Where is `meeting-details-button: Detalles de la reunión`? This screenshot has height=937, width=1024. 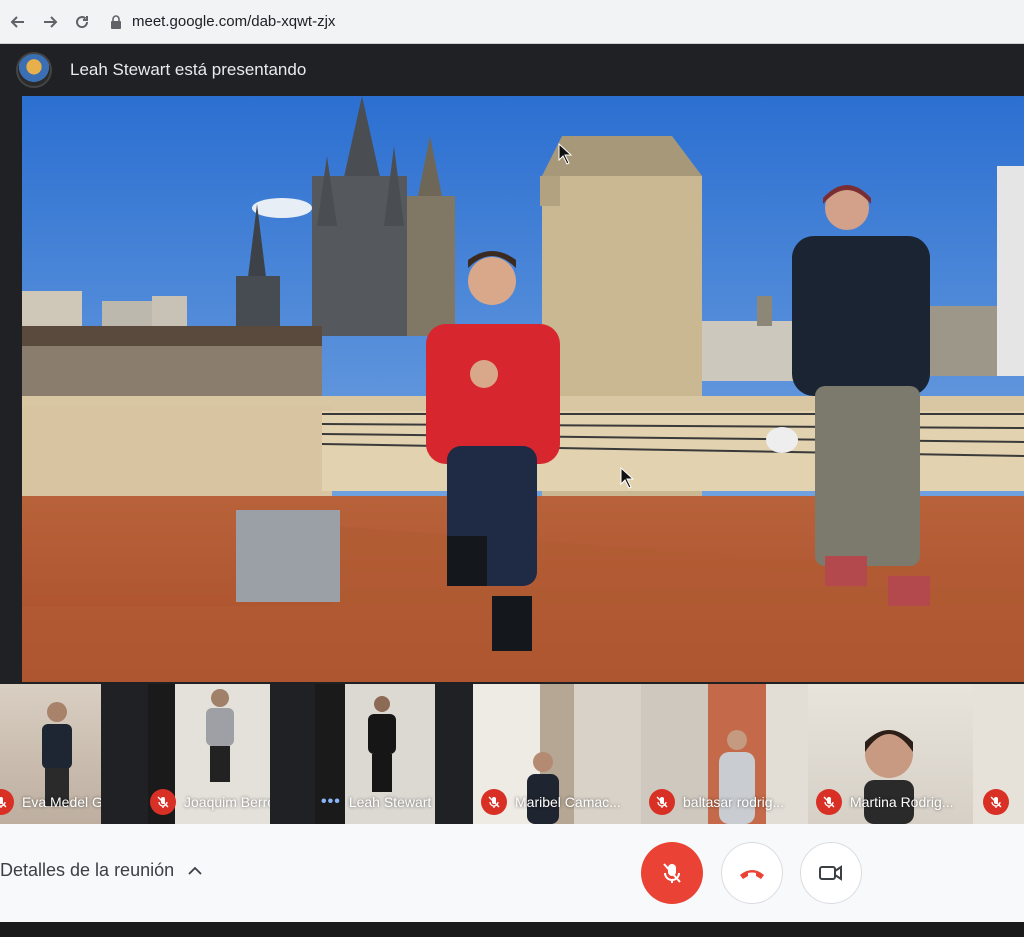 meeting-details-button: Detalles de la reunión is located at coordinates (101, 870).